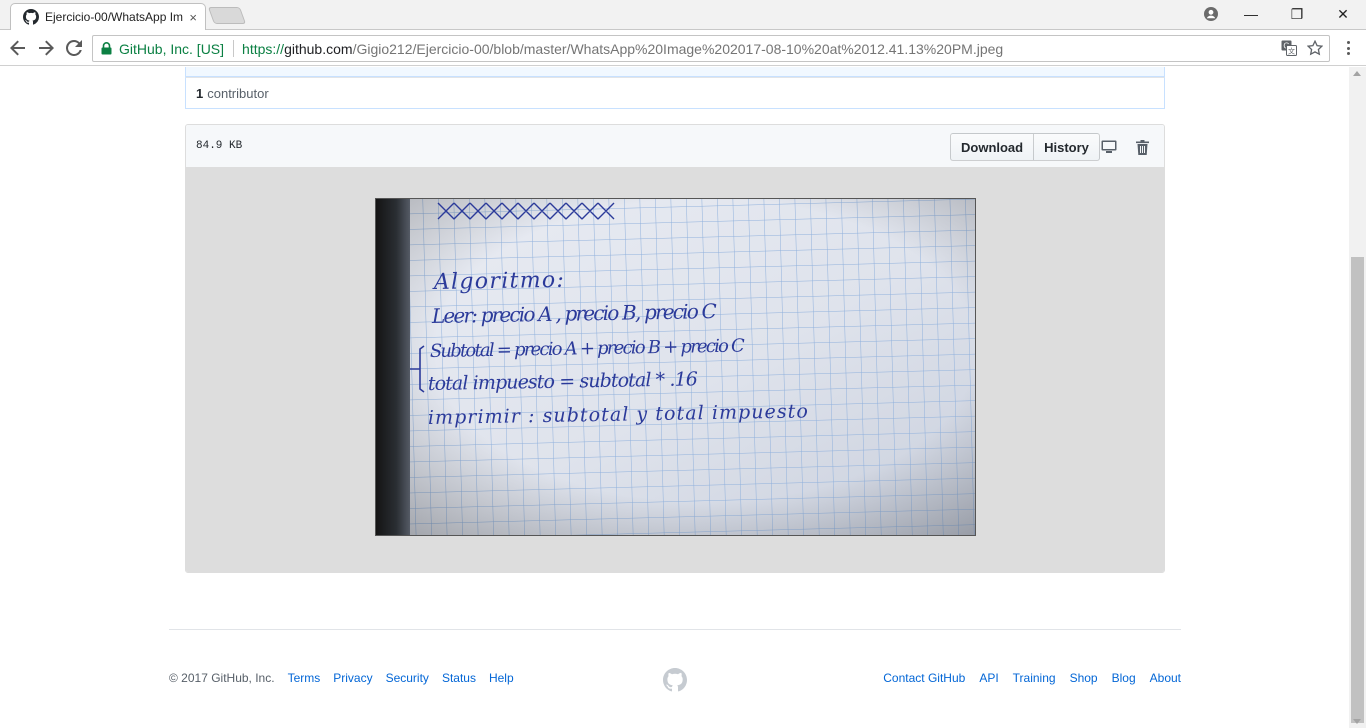 The image size is (1366, 728). I want to click on desktop-icon, so click(1109, 147).